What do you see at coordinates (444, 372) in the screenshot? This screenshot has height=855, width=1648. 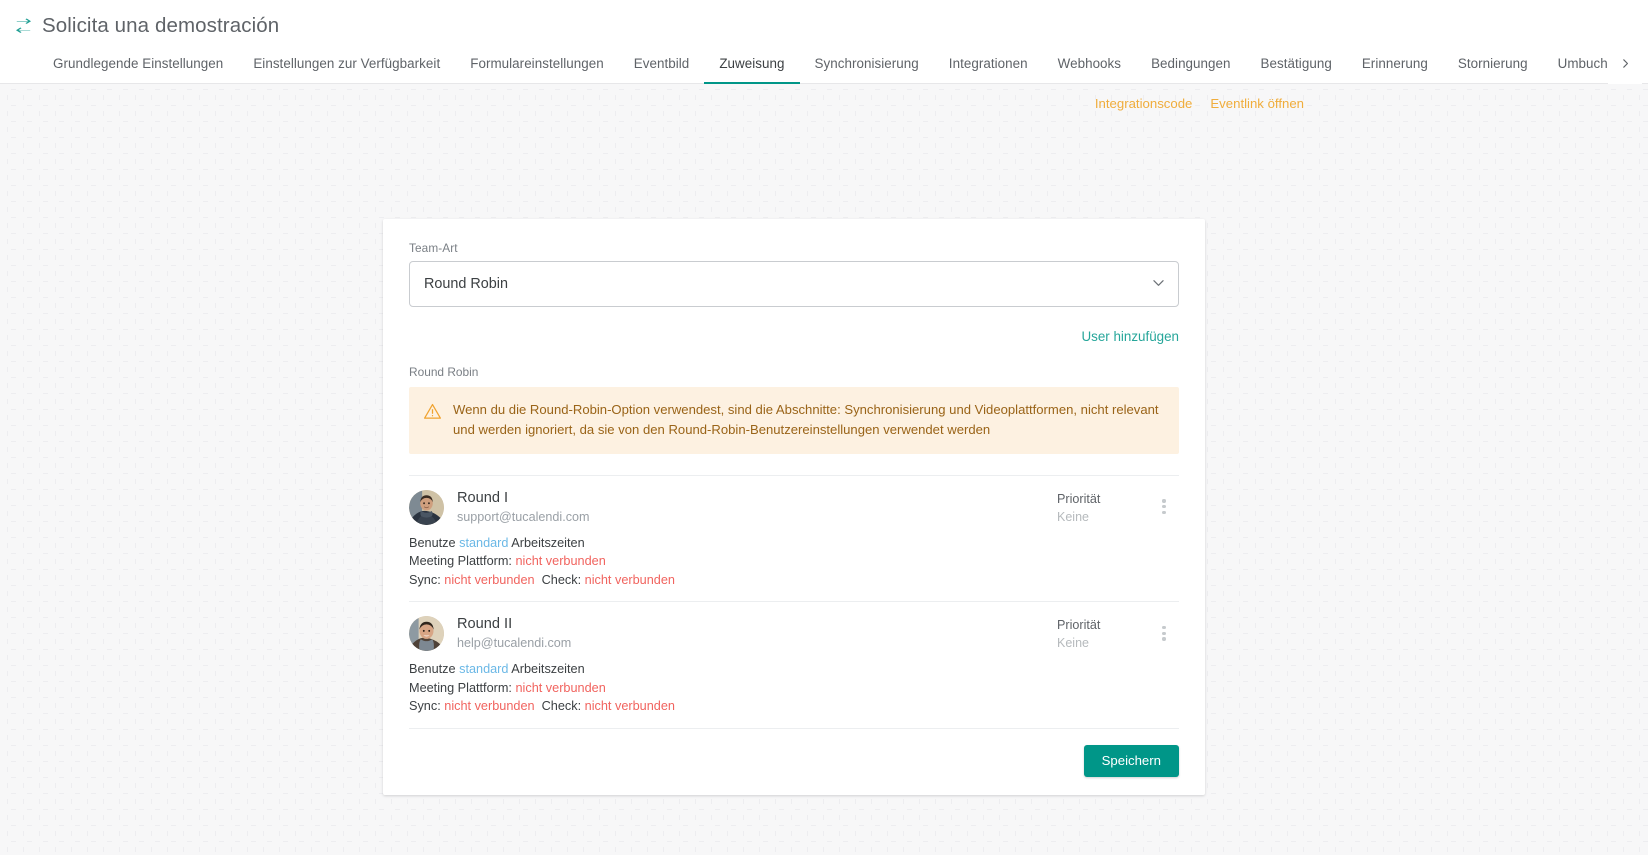 I see `round-robin-section-label: Round Robin` at bounding box center [444, 372].